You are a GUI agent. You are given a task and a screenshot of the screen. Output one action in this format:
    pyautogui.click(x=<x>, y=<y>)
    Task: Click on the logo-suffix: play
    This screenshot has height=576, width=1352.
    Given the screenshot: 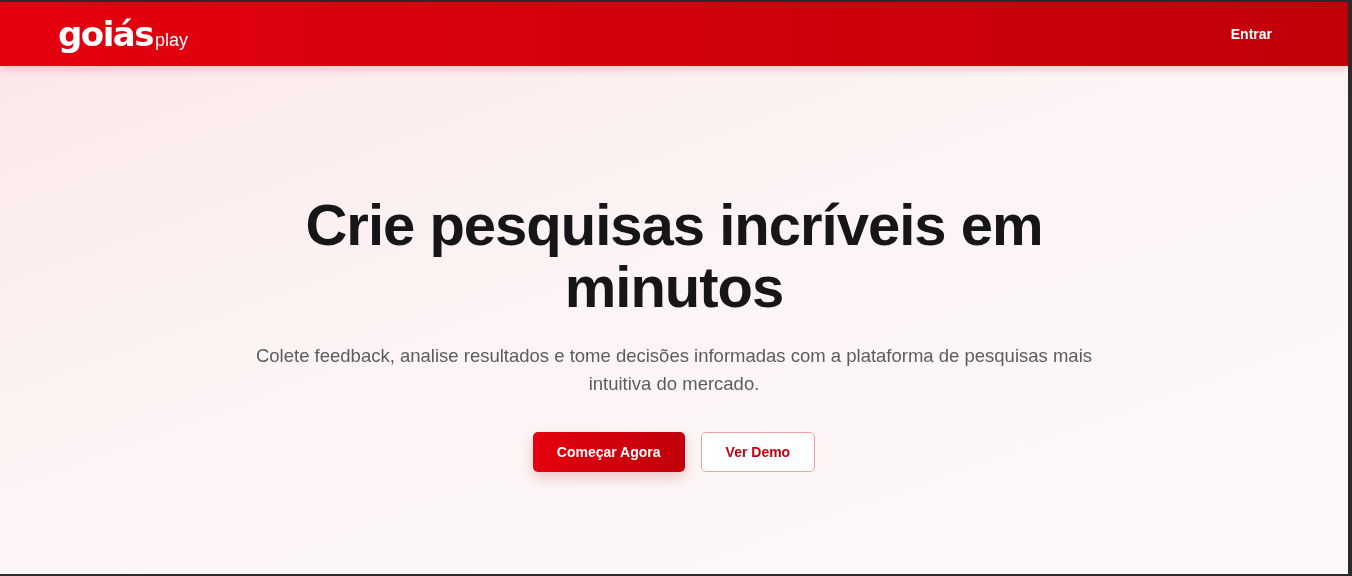 What is the action you would take?
    pyautogui.click(x=172, y=40)
    